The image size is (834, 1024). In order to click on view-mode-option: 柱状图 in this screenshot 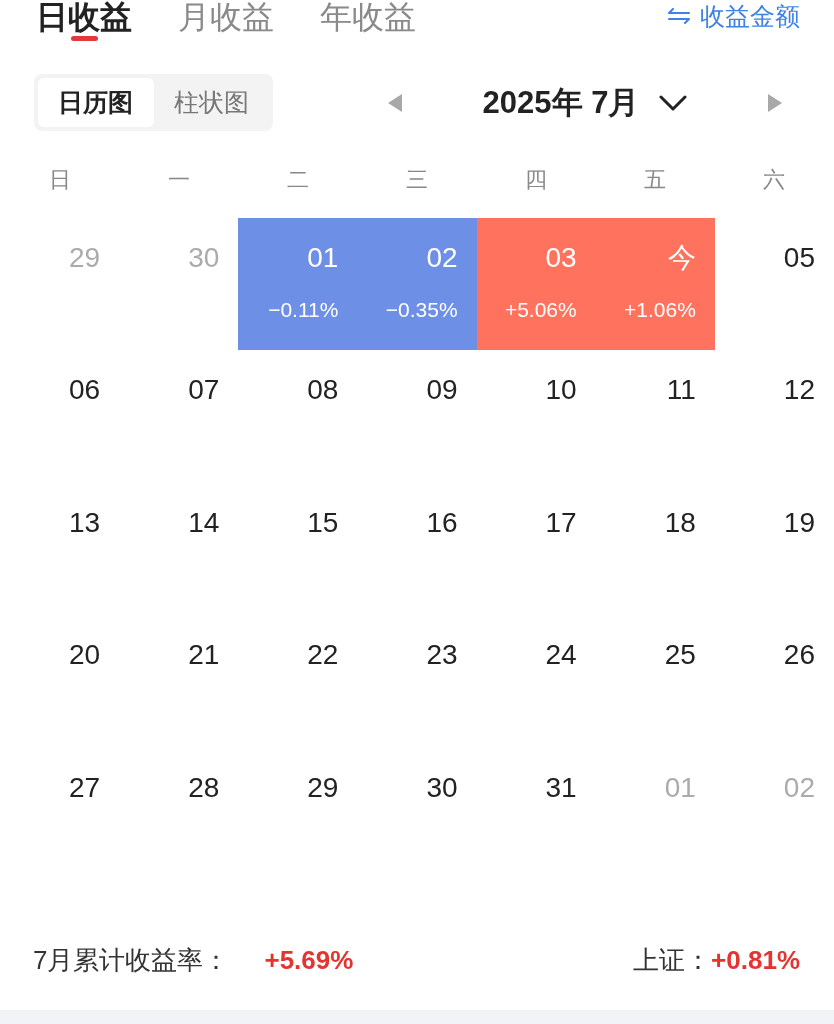, I will do `click(211, 102)`.